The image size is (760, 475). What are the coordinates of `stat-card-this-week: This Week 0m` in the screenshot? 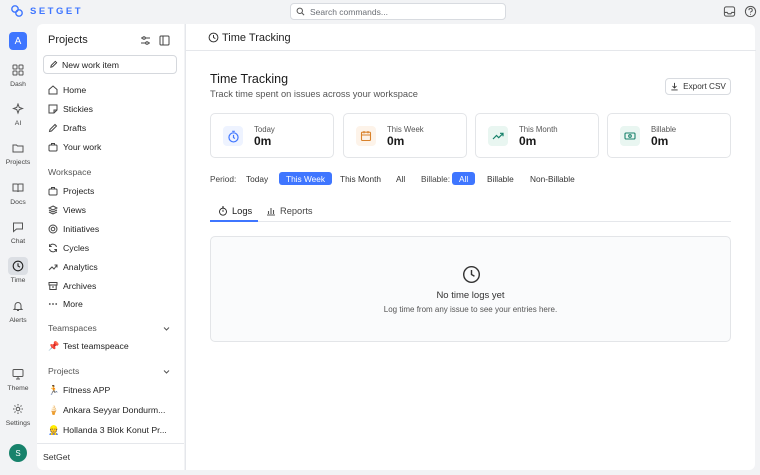 It's located at (405, 135).